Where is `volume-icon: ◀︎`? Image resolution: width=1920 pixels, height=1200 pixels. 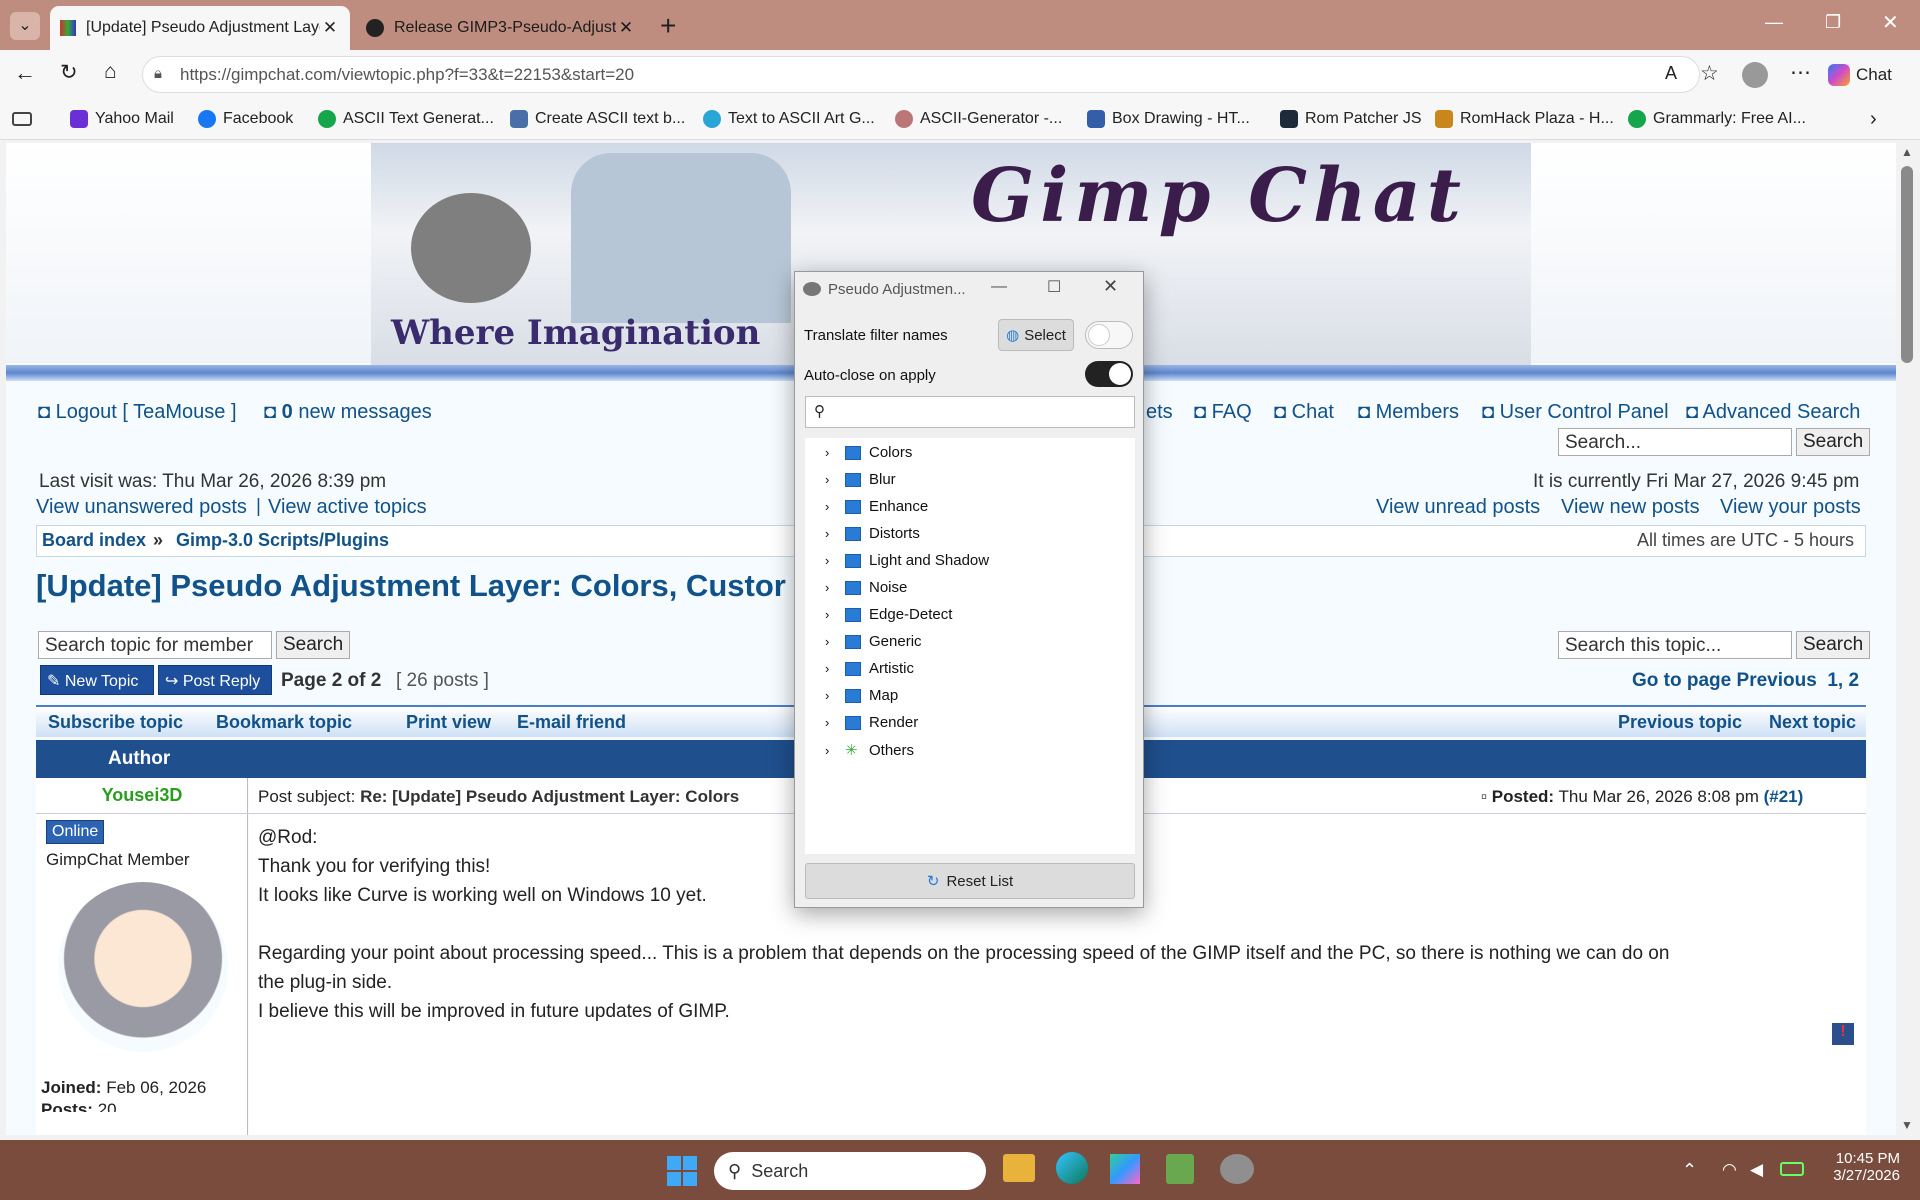 volume-icon: ◀︎ is located at coordinates (1756, 1170).